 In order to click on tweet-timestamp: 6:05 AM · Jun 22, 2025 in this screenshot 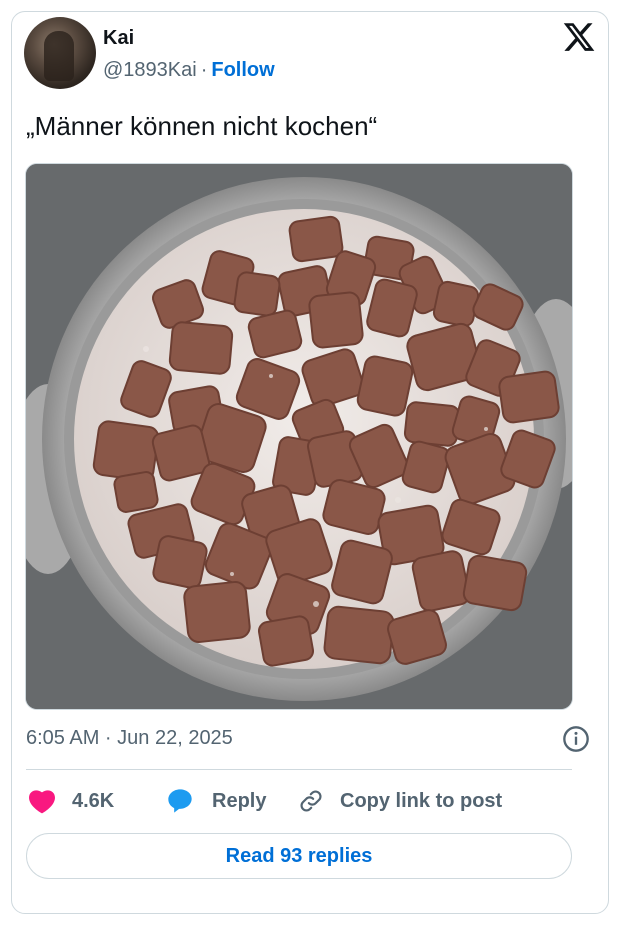, I will do `click(129, 738)`.